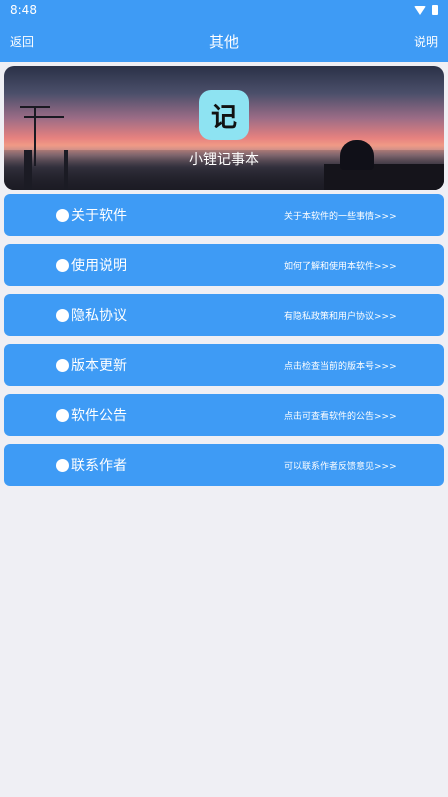 Image resolution: width=448 pixels, height=797 pixels. Describe the element at coordinates (420, 10) in the screenshot. I see `wifi-icon` at that location.